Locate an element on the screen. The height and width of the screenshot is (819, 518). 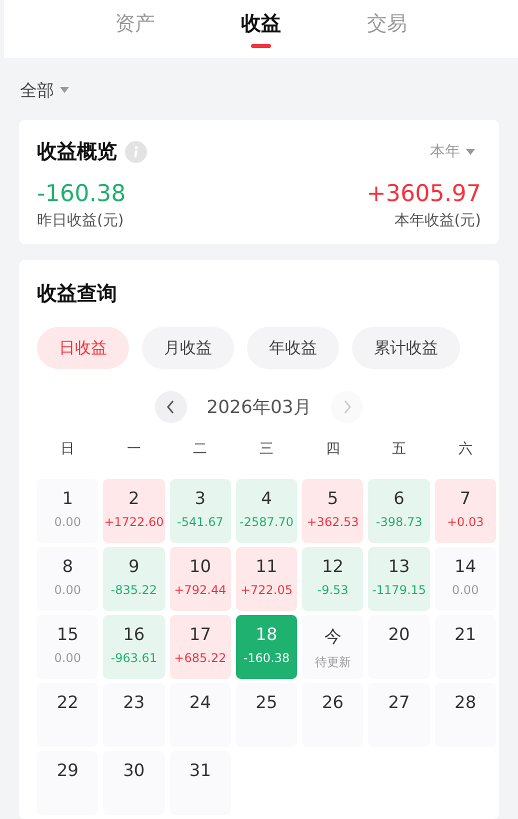
calendar-day: 2 +1722.60 is located at coordinates (134, 511).